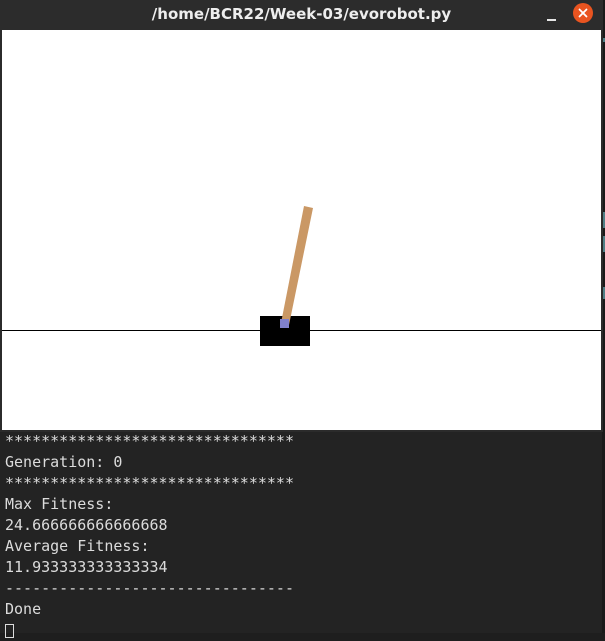 This screenshot has height=641, width=605. Describe the element at coordinates (64, 462) in the screenshot. I see `terminal-line-generation: Generation: 0` at that location.